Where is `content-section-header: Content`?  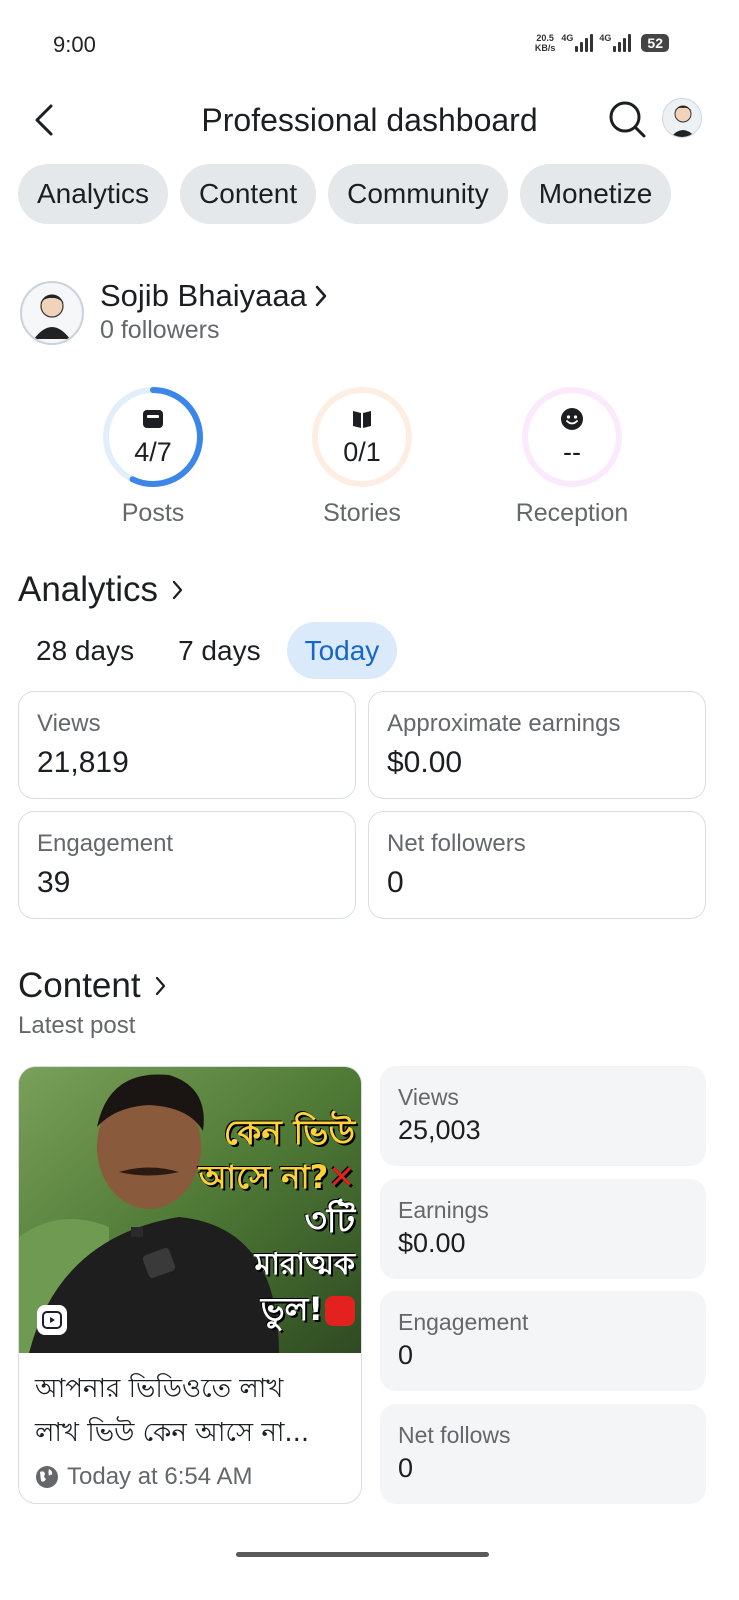 content-section-header: Content is located at coordinates (92, 986).